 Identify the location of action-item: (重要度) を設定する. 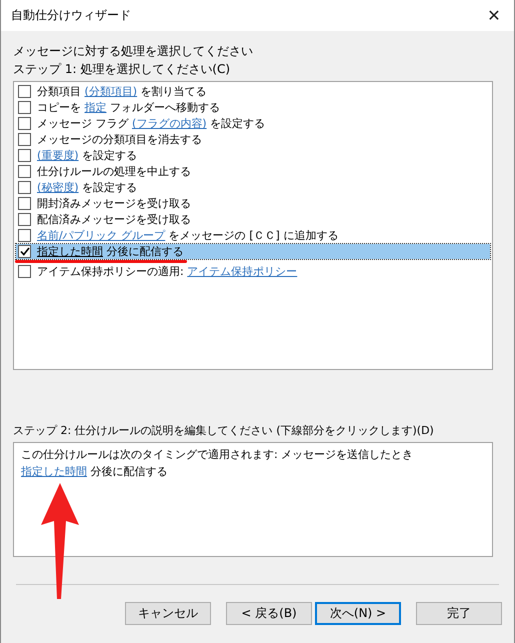
(253, 155).